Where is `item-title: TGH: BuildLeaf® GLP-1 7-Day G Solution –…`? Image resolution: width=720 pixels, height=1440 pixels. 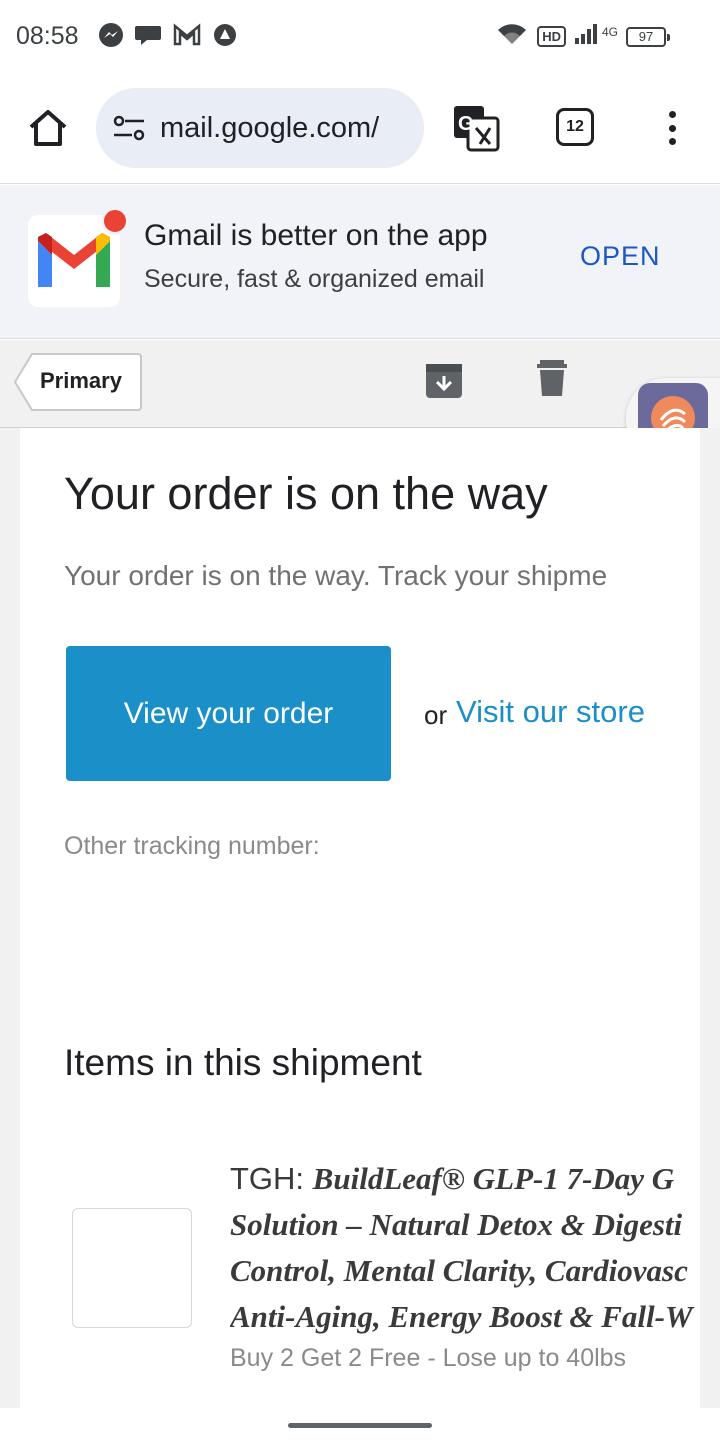 item-title: TGH: BuildLeaf® GLP-1 7-Day G Solution –… is located at coordinates (465, 1248).